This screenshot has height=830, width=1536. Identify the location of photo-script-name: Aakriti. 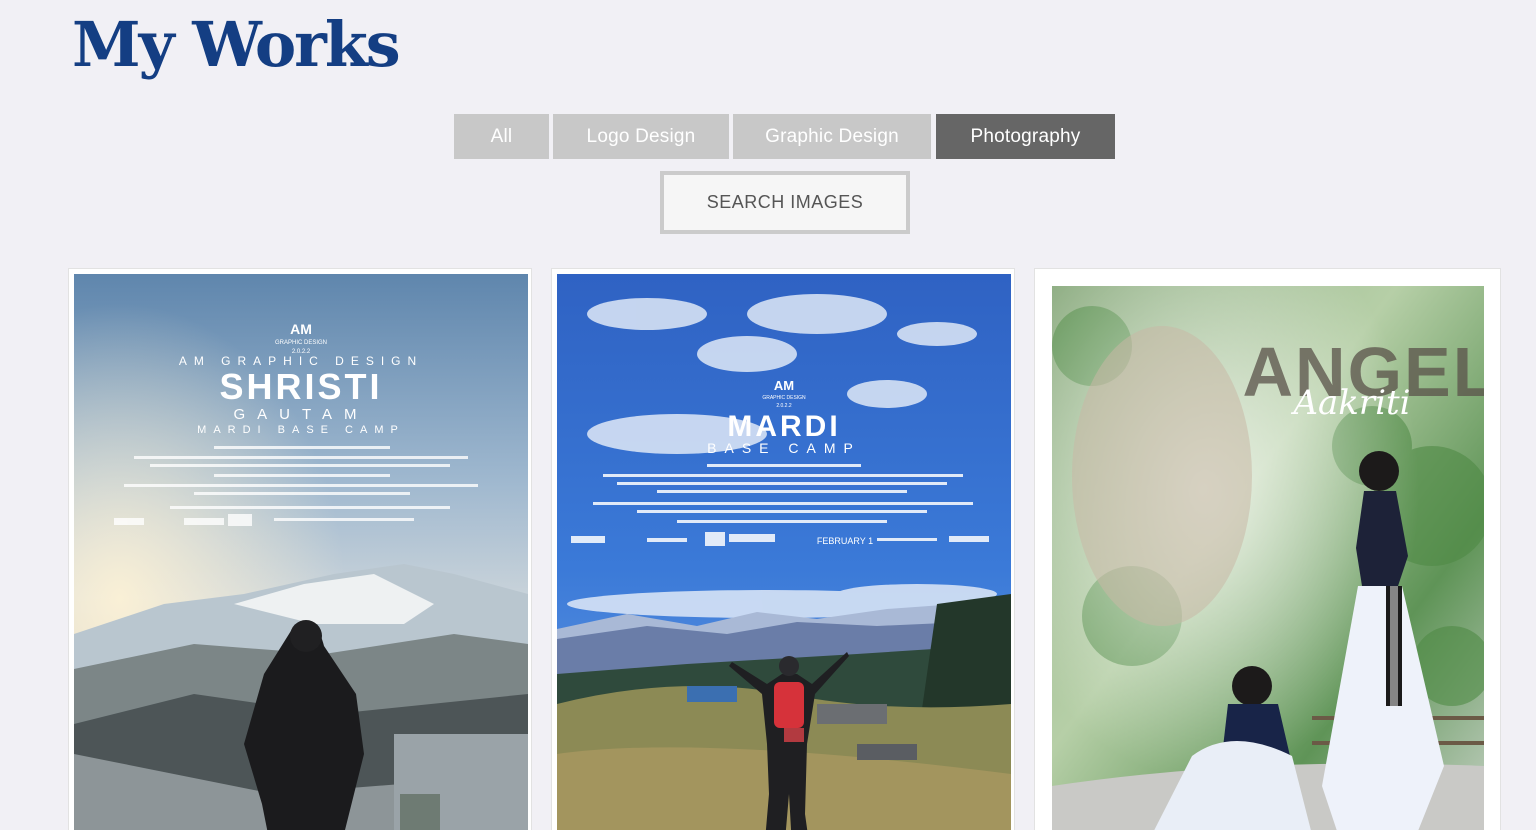
(1350, 403).